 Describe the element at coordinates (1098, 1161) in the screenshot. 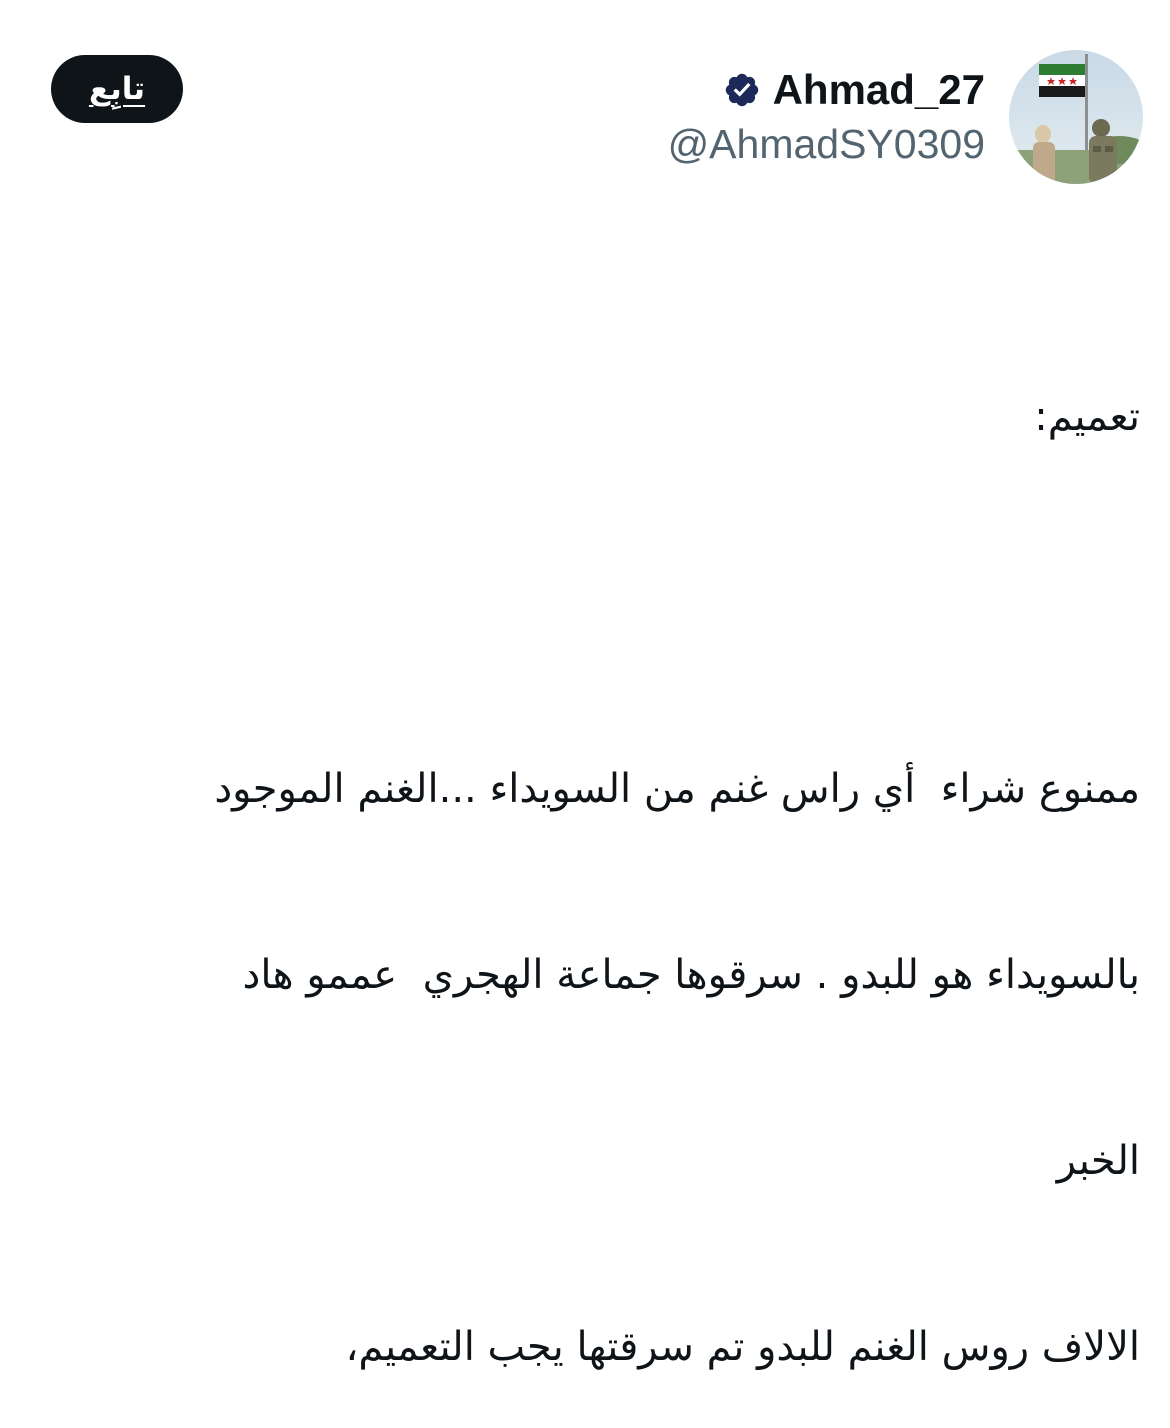

I see `tweet-line: الخبر` at that location.